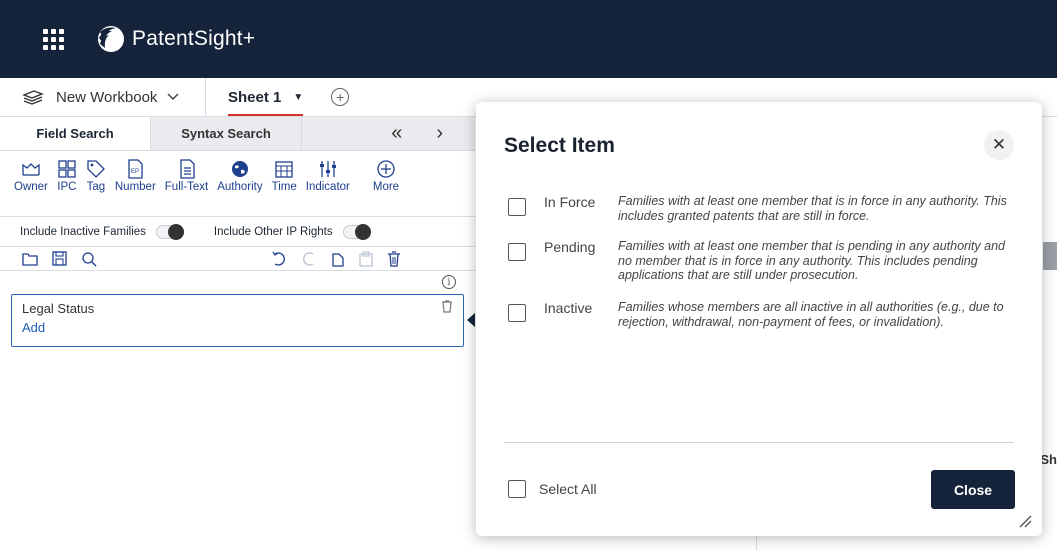 The width and height of the screenshot is (1057, 550). What do you see at coordinates (33, 97) in the screenshot?
I see `workbook-icon` at bounding box center [33, 97].